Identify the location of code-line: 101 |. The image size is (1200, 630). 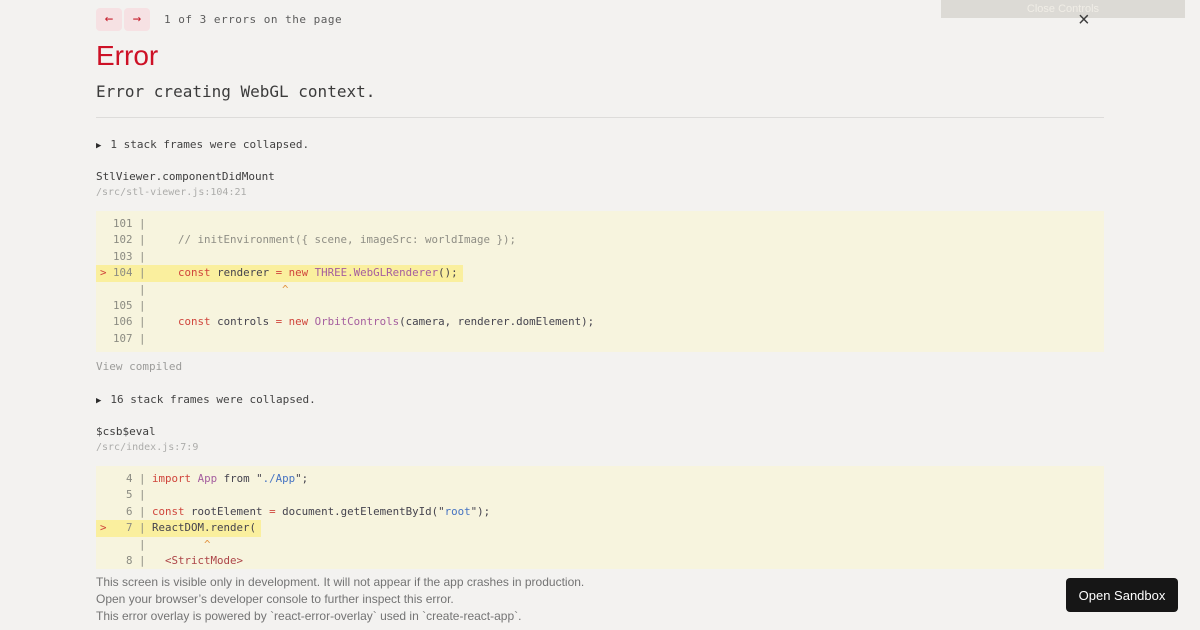
(129, 223).